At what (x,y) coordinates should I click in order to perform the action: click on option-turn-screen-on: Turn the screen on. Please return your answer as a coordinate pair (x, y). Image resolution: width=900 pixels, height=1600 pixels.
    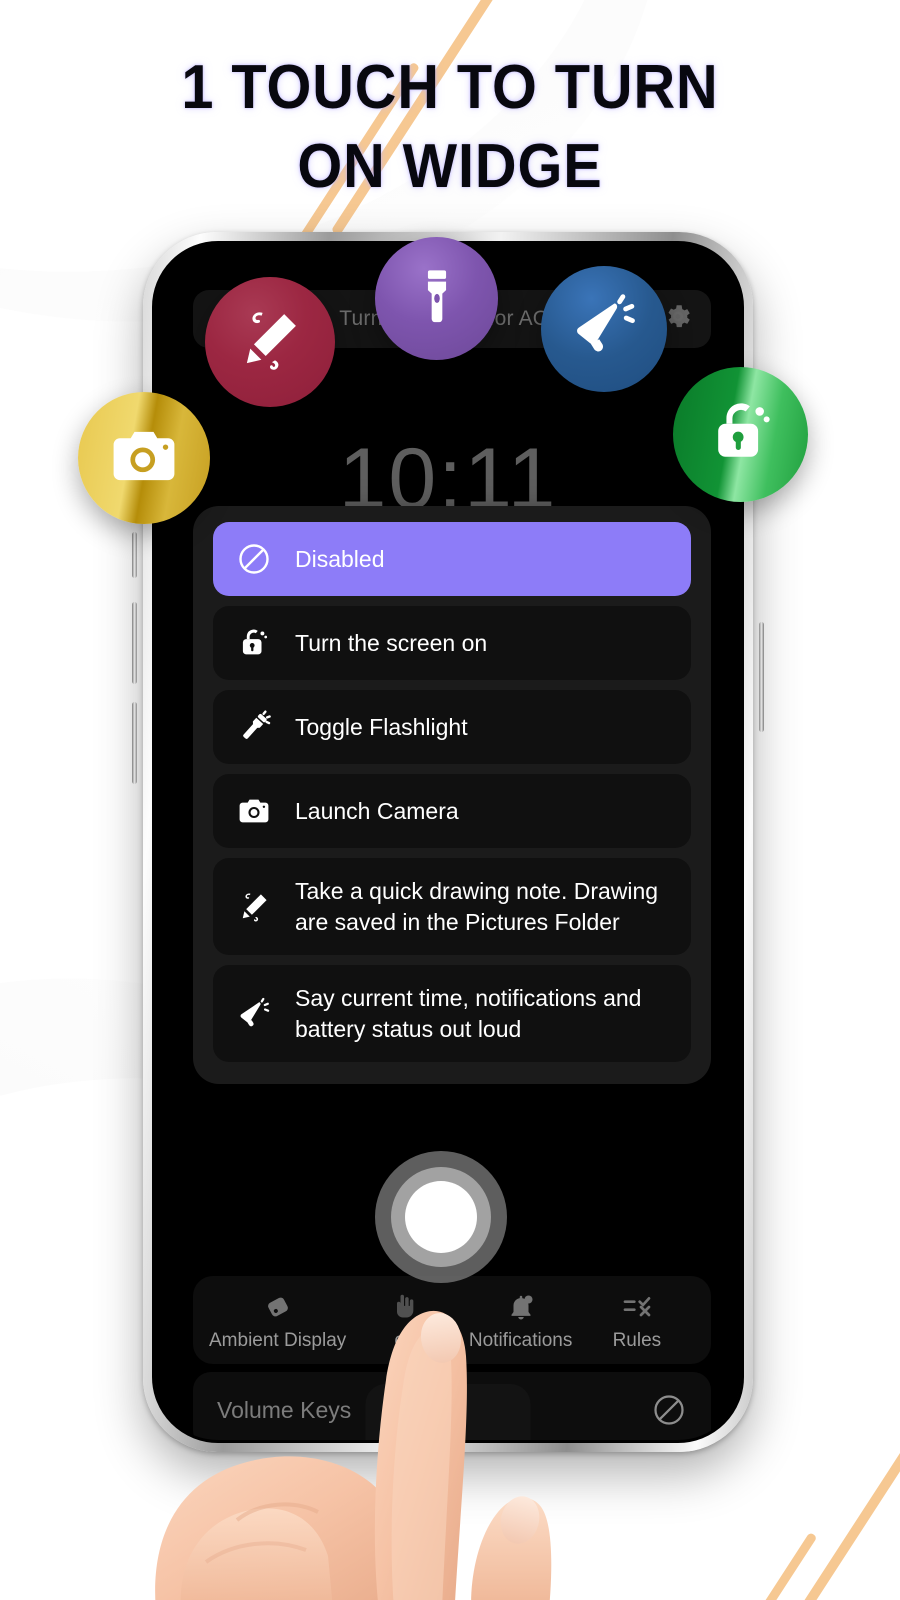
    Looking at the image, I should click on (452, 643).